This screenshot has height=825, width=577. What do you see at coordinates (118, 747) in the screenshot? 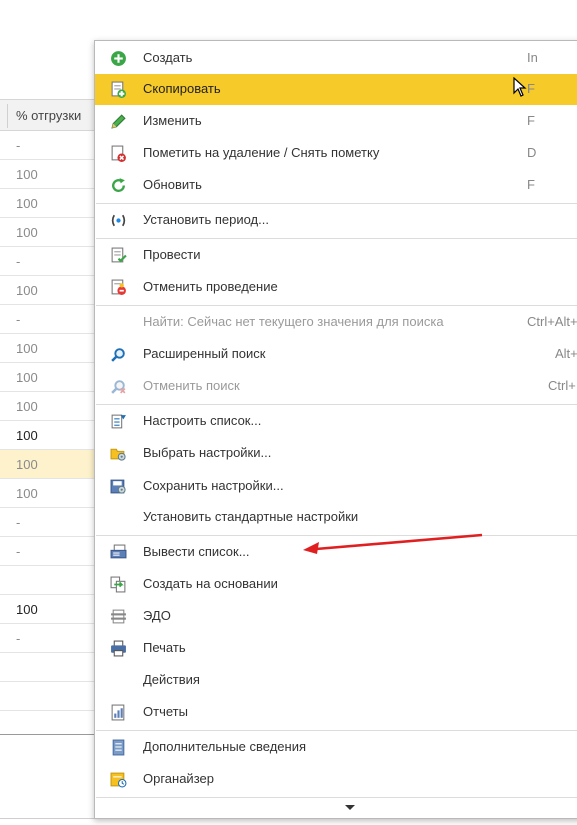
I see `additional-info-icon` at bounding box center [118, 747].